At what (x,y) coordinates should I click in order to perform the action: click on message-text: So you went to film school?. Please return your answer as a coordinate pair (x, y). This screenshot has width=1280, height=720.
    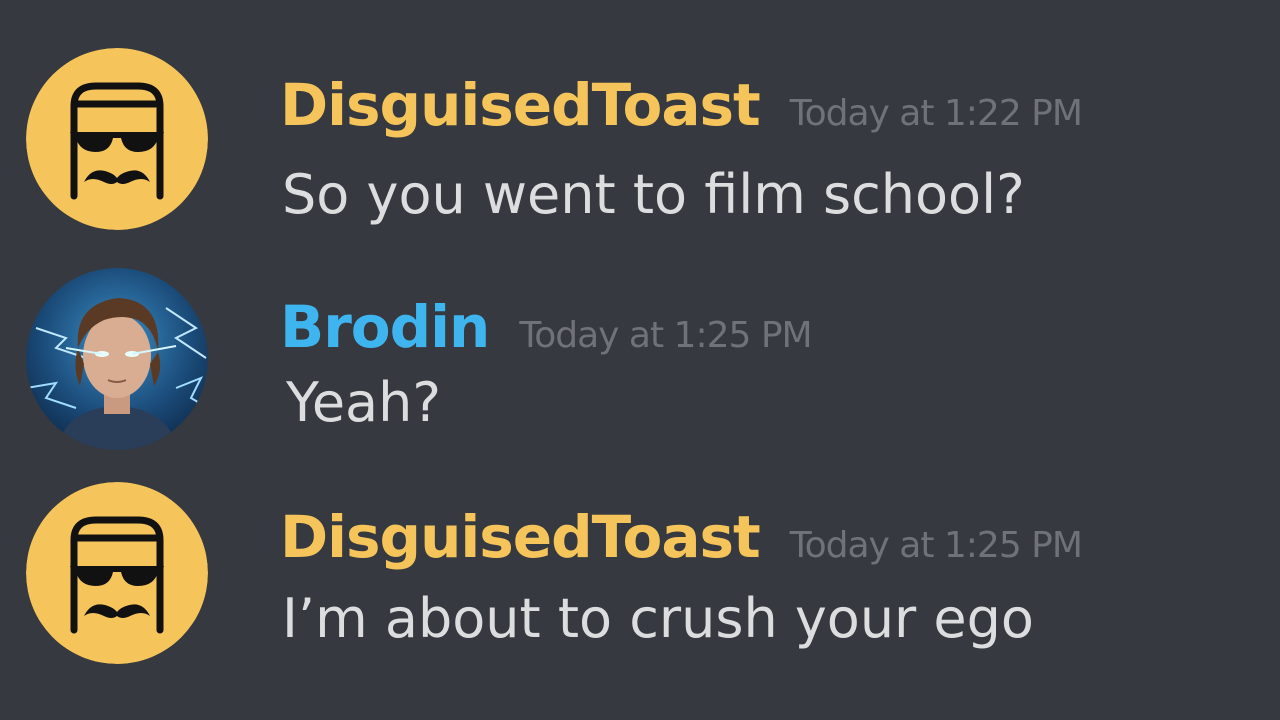
    Looking at the image, I should click on (653, 194).